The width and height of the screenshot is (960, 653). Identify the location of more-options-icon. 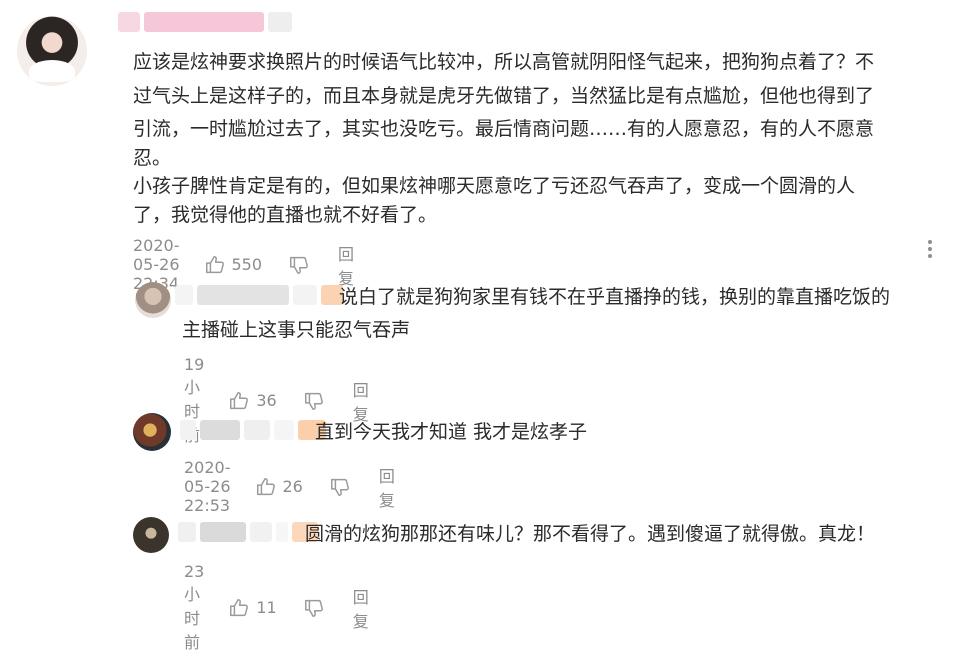
(930, 249).